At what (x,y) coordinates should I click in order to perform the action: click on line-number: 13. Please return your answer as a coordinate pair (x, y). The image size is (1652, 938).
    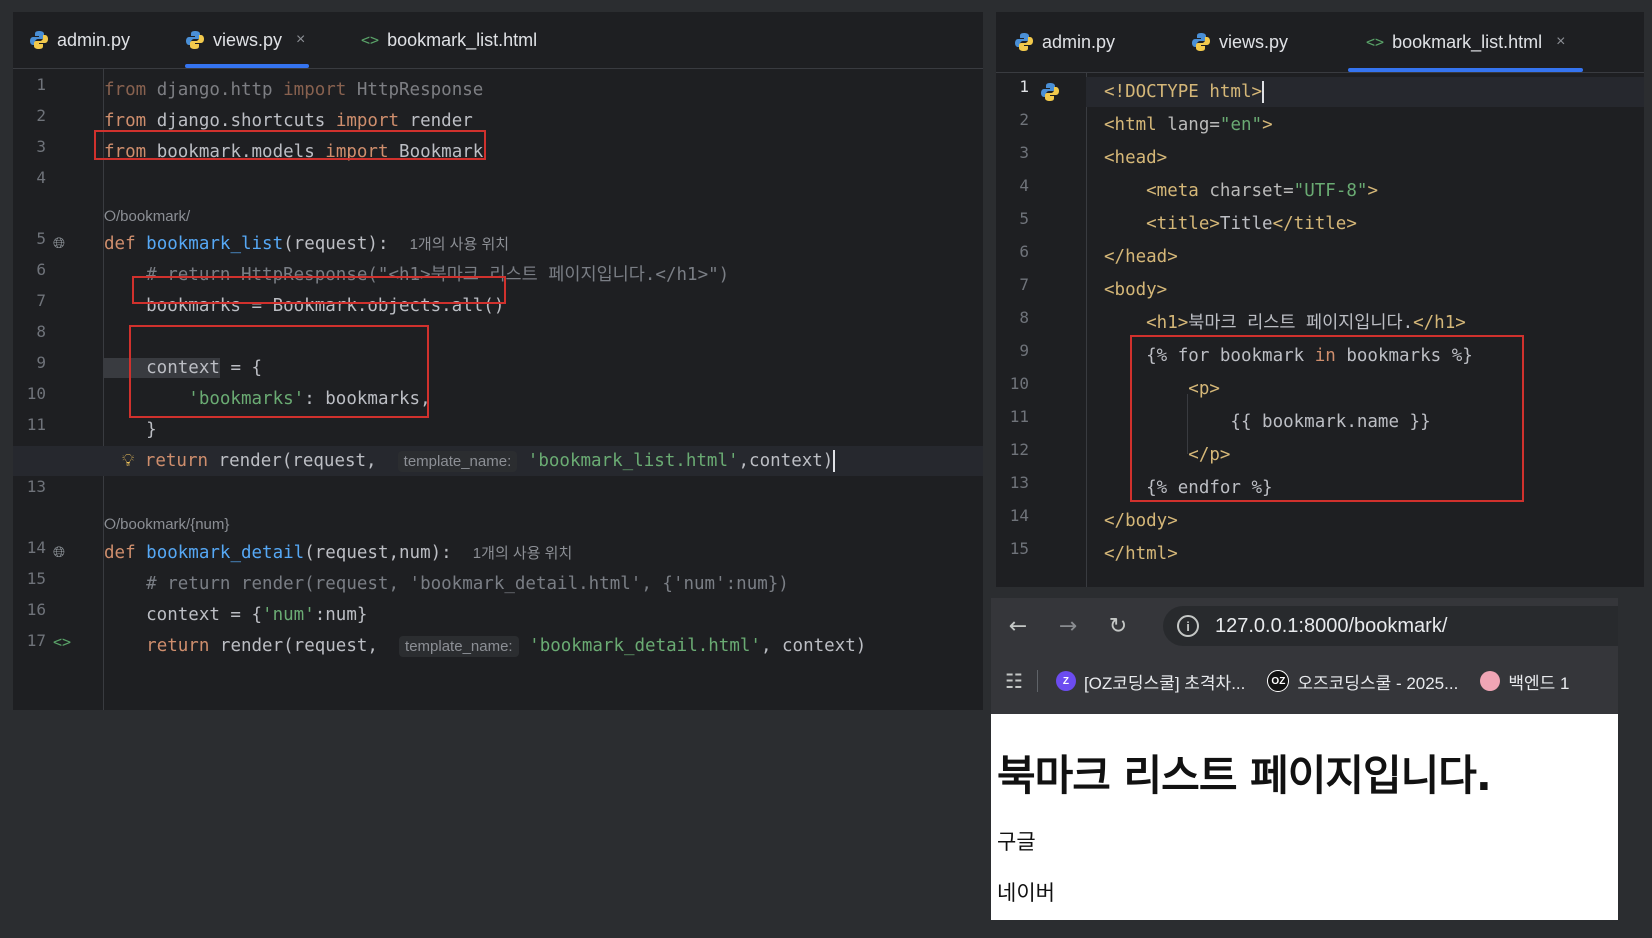
    Looking at the image, I should click on (1019, 482).